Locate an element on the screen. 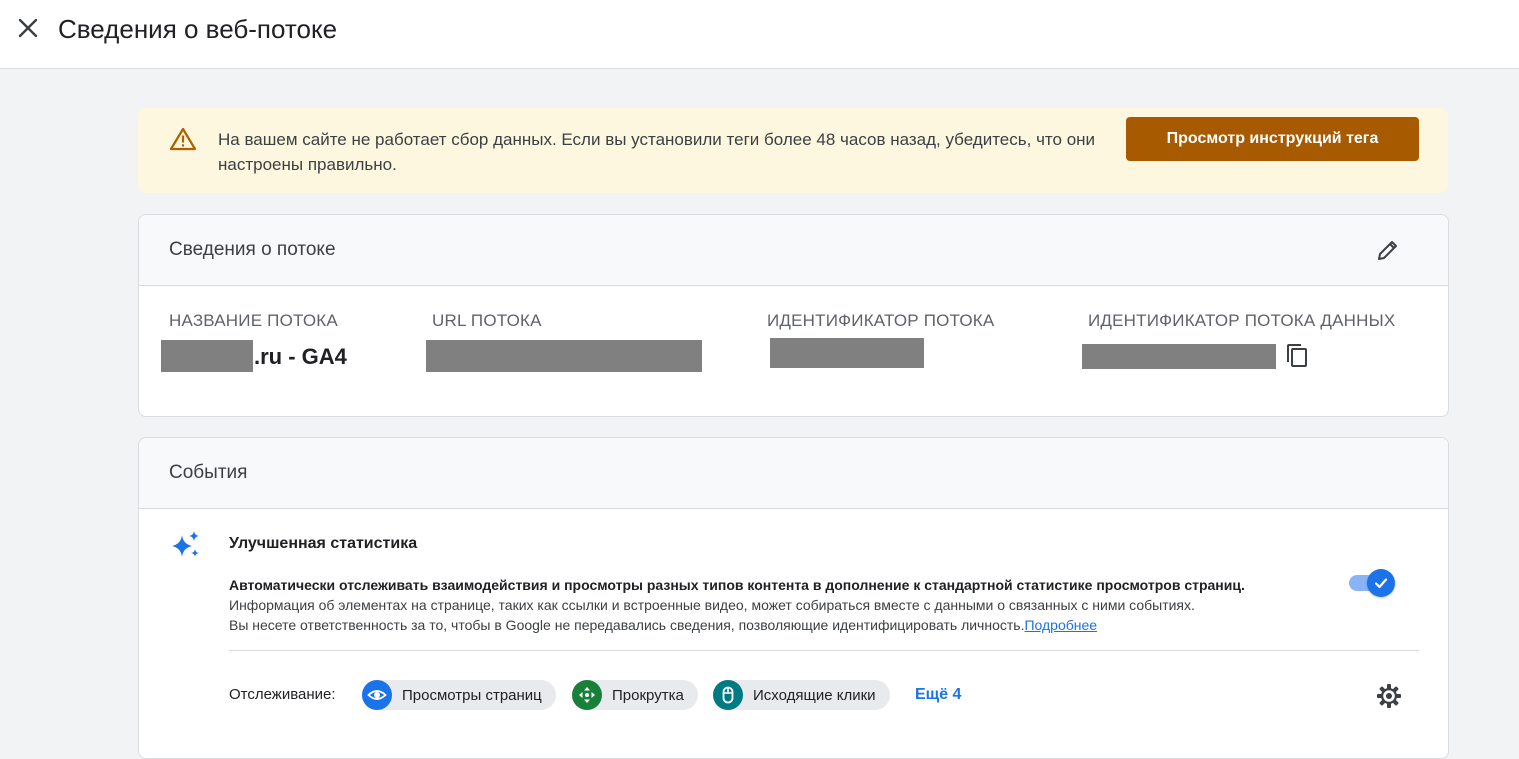 The width and height of the screenshot is (1519, 759). mouse-icon is located at coordinates (728, 695).